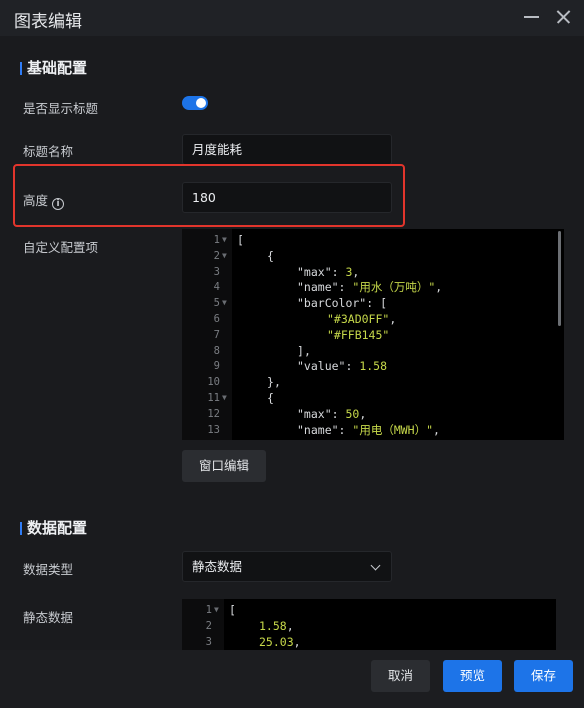 Image resolution: width=584 pixels, height=708 pixels. Describe the element at coordinates (276, 625) in the screenshot. I see `code-text: 1.58,` at that location.